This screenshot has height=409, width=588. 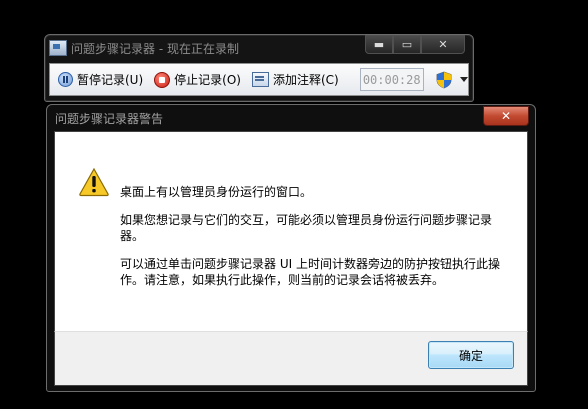 I want to click on minimize-button: ▬, so click(x=379, y=44).